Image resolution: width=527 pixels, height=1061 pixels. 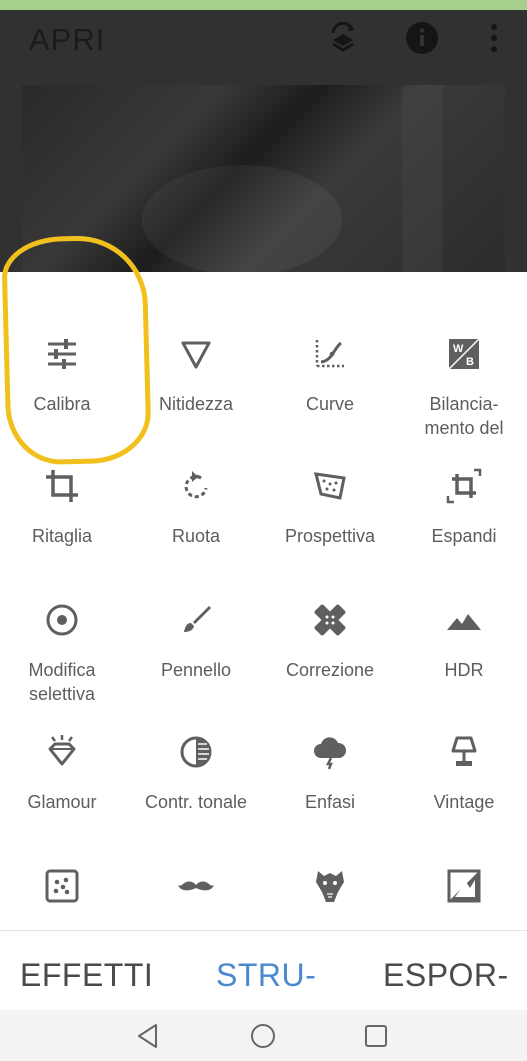 I want to click on tab-effetti: EFFETTI, so click(x=86, y=975).